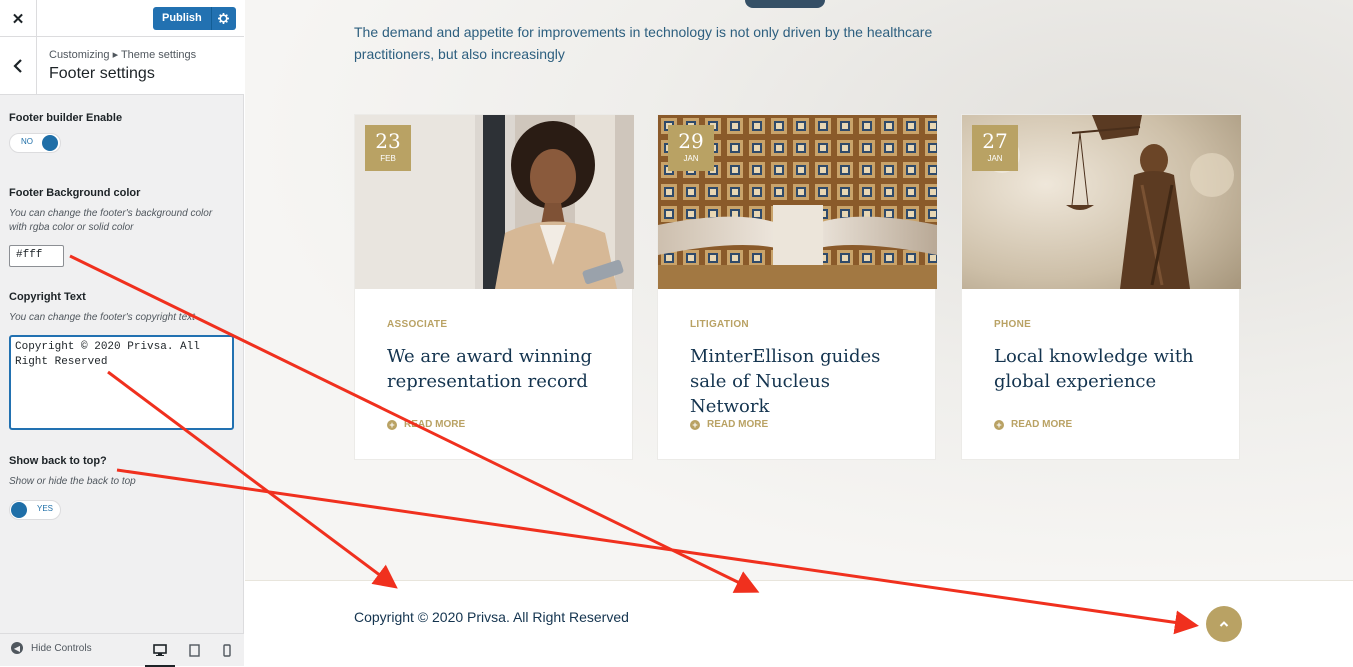 Image resolution: width=1353 pixels, height=667 pixels. What do you see at coordinates (61, 648) in the screenshot?
I see `hide-controls-label: Hide Controls` at bounding box center [61, 648].